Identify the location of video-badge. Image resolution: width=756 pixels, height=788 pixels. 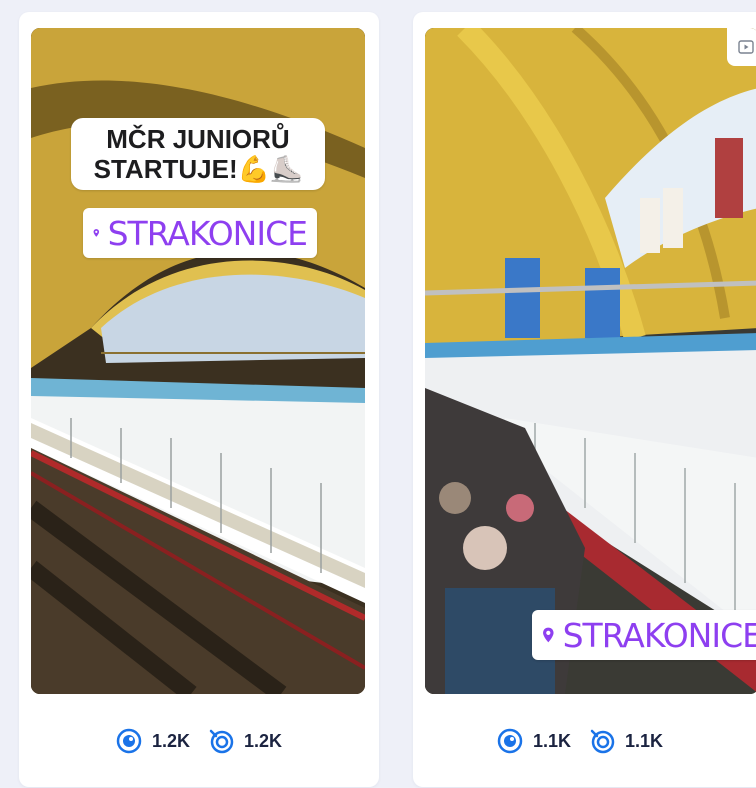
(741, 47).